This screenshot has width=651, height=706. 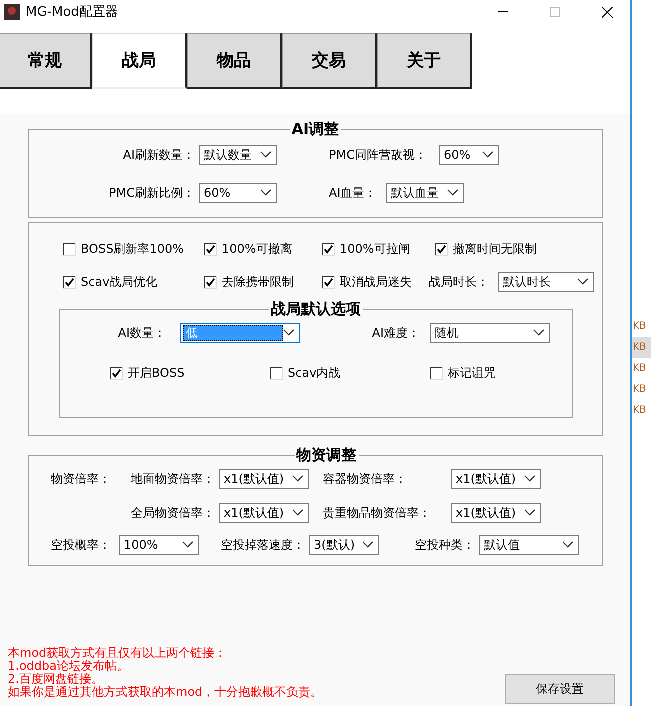 What do you see at coordinates (173, 479) in the screenshot?
I see `field-label: 地面物资倍率：` at bounding box center [173, 479].